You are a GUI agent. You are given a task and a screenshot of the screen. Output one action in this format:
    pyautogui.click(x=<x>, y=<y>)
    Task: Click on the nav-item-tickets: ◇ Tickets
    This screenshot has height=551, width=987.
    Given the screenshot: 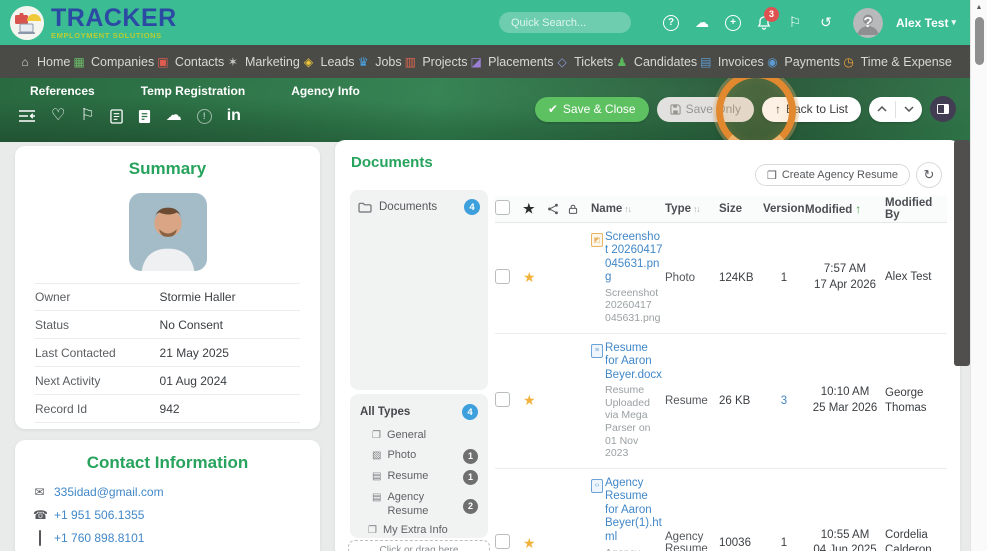 What is the action you would take?
    pyautogui.click(x=584, y=62)
    